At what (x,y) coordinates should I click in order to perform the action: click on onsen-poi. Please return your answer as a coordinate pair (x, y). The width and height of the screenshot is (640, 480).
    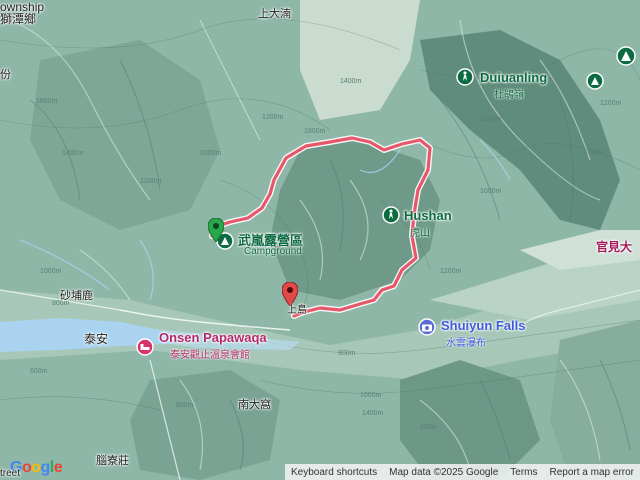
    Looking at the image, I should click on (145, 349).